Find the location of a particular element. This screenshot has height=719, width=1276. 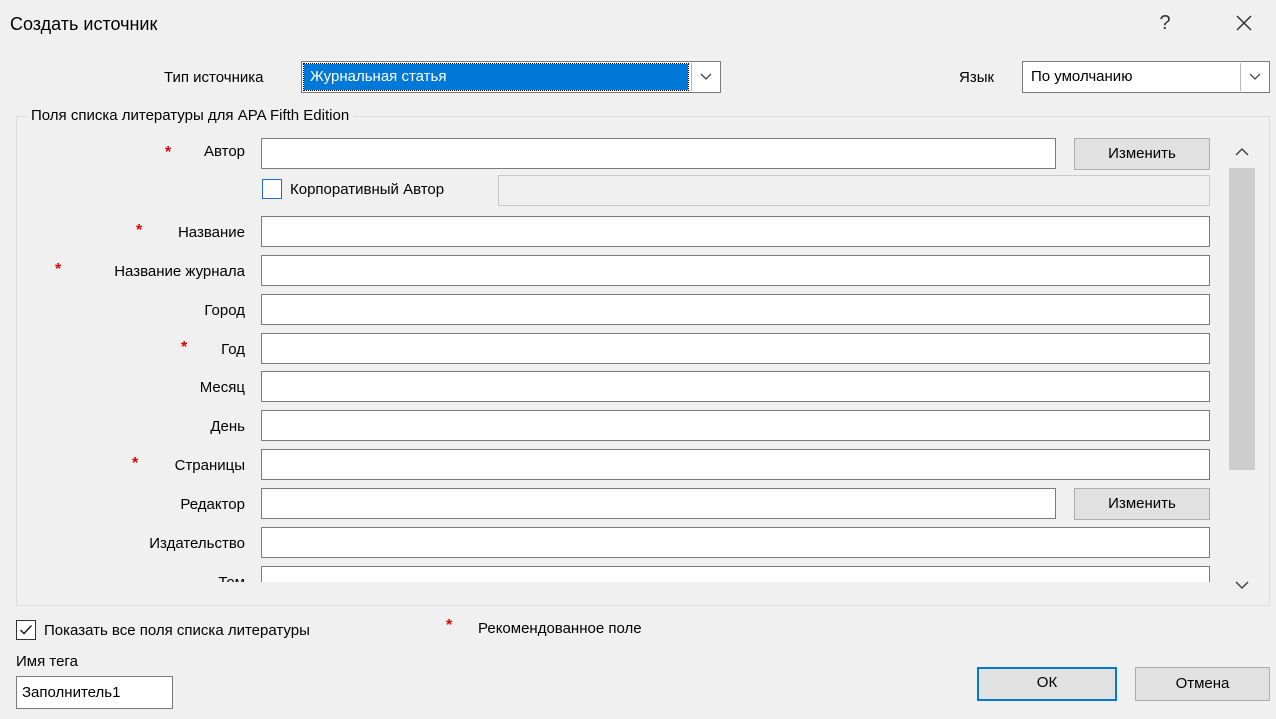

editor-edit-button: Изменить is located at coordinates (1142, 504).